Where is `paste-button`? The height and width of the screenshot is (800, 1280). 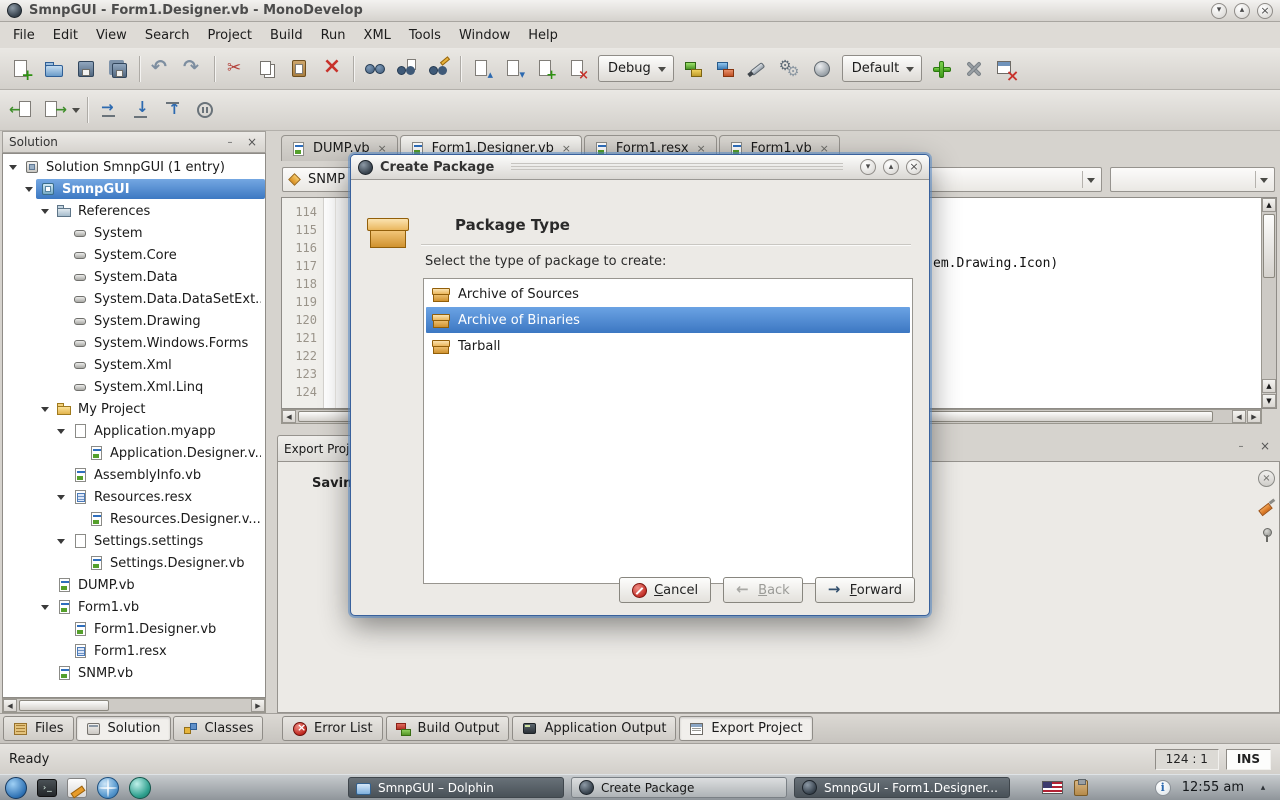
paste-button is located at coordinates (300, 69).